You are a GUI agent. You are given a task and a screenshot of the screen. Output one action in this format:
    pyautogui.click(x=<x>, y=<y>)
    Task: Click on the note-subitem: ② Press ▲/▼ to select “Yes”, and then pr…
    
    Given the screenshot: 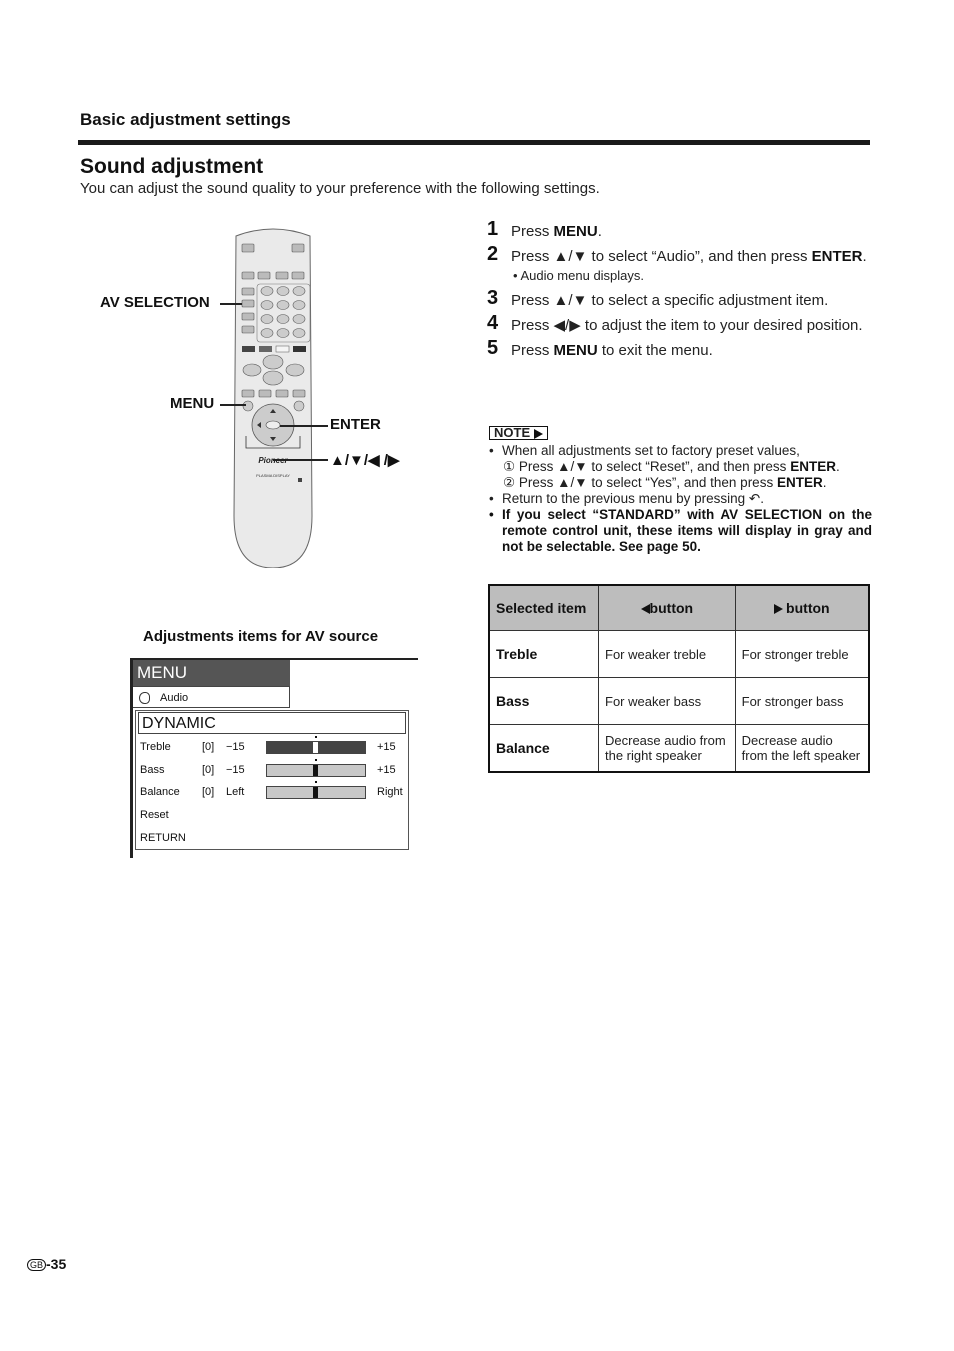 What is the action you would take?
    pyautogui.click(x=680, y=483)
    